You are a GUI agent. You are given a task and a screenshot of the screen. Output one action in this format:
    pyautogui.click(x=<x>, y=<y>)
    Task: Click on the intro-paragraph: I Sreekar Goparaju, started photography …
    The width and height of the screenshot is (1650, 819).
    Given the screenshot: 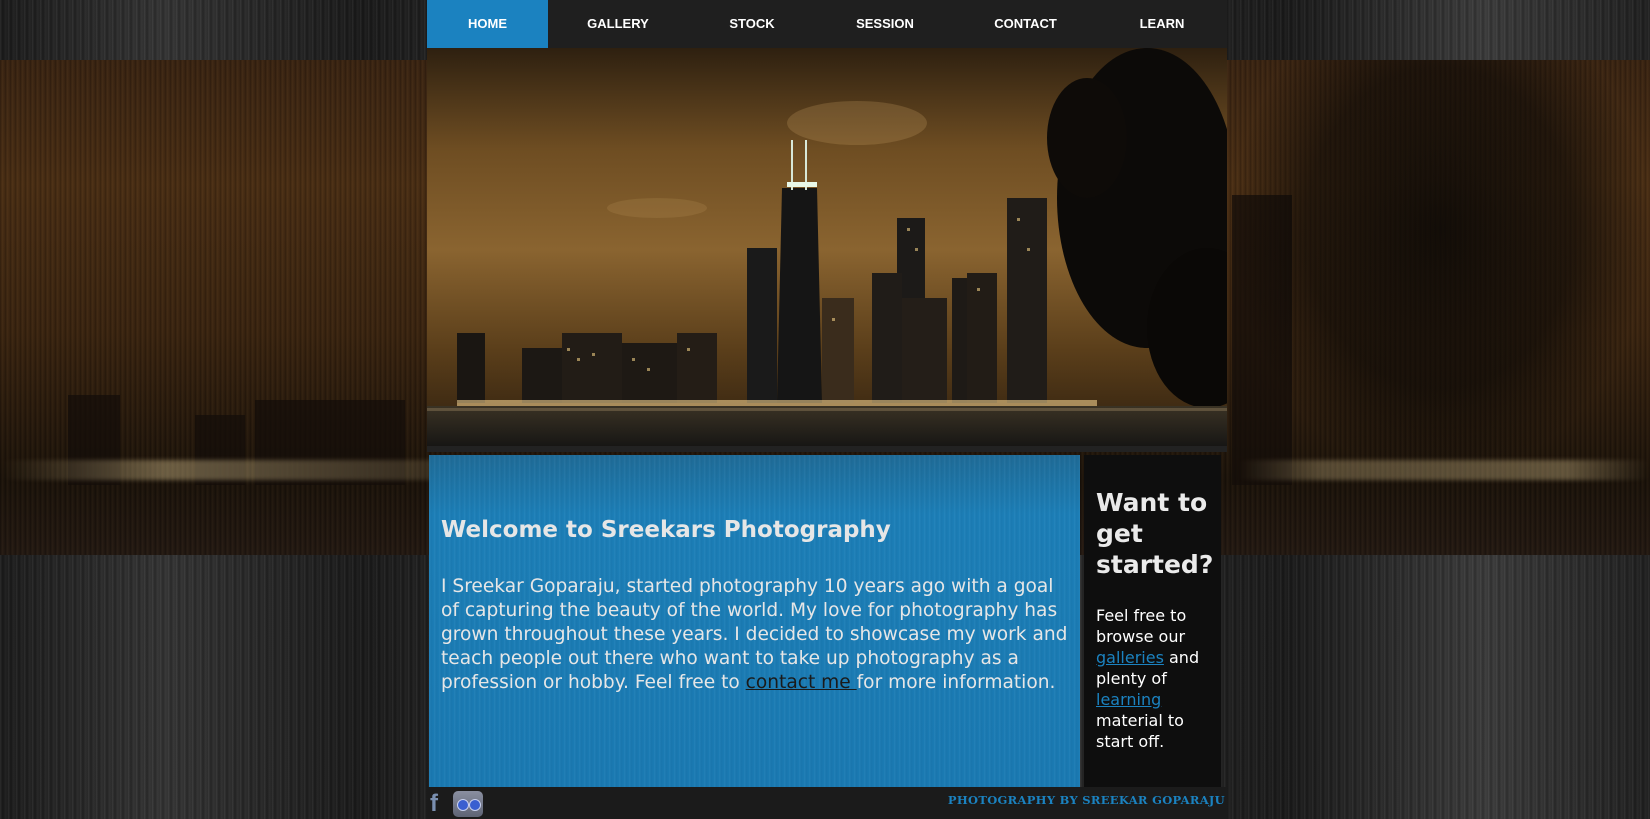 What is the action you would take?
    pyautogui.click(x=755, y=635)
    